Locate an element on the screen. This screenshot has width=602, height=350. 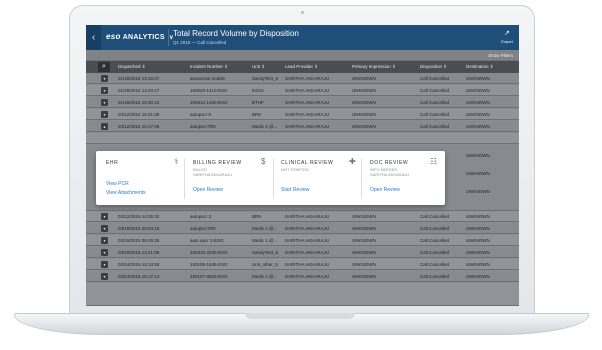
doc-open-review-link: Open Review is located at coordinates (385, 190).